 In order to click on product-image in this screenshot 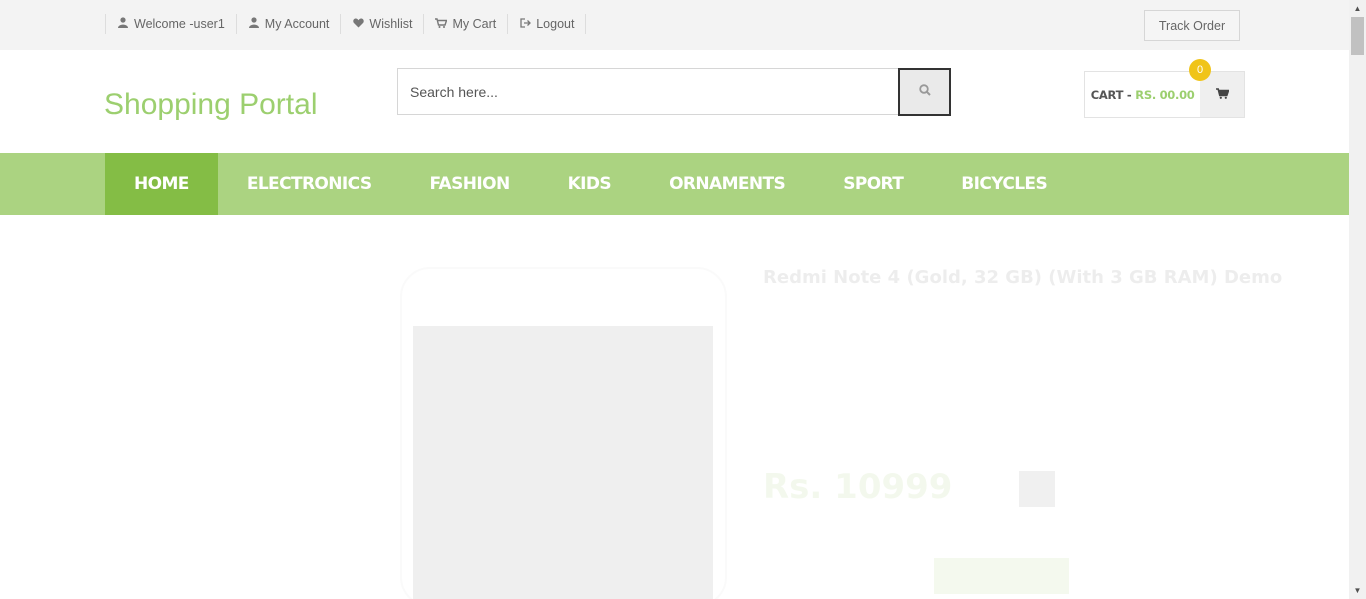, I will do `click(563, 462)`.